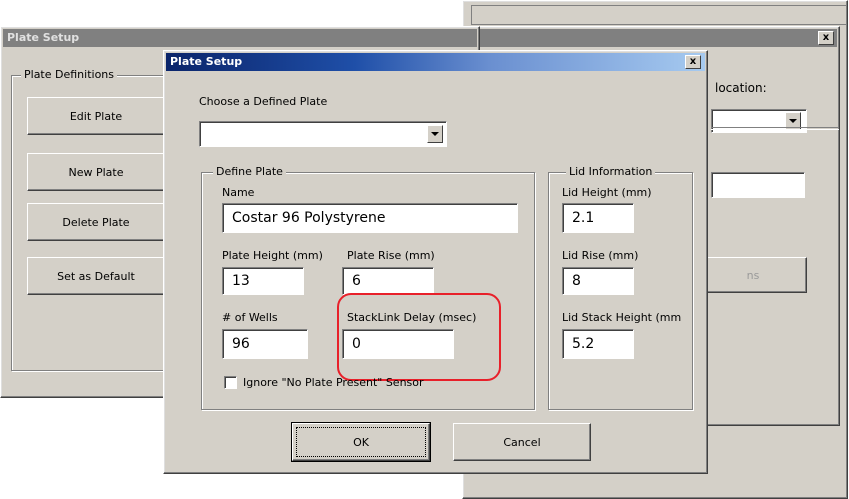 The height and width of the screenshot is (499, 849). What do you see at coordinates (272, 255) in the screenshot?
I see `plate-height-label: Plate Height (mm)` at bounding box center [272, 255].